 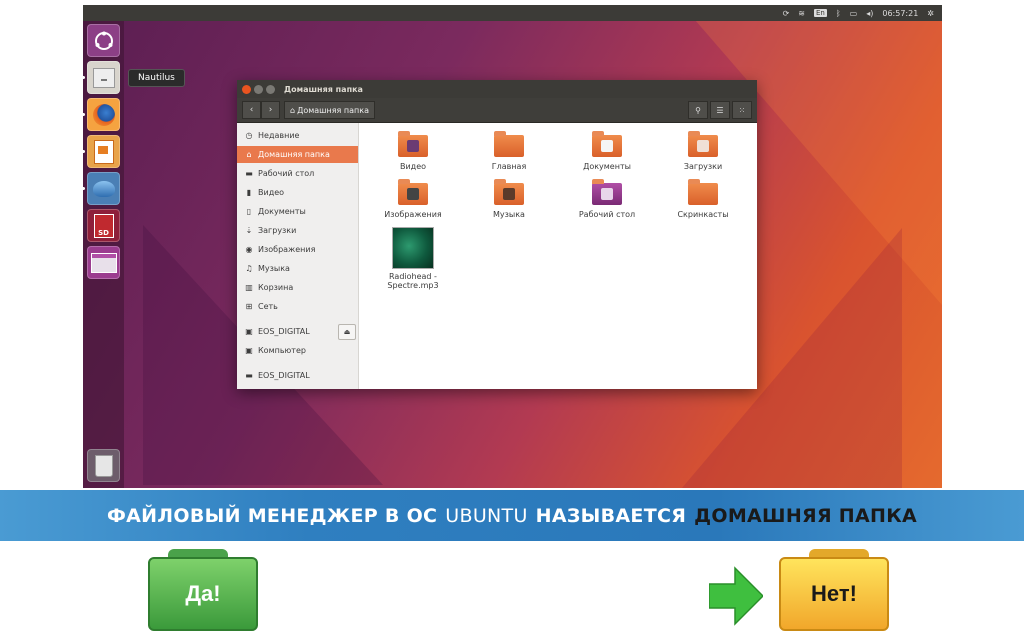 I want to click on file-item-mp3: Radiohead - Spectre.mp3, so click(x=413, y=258).